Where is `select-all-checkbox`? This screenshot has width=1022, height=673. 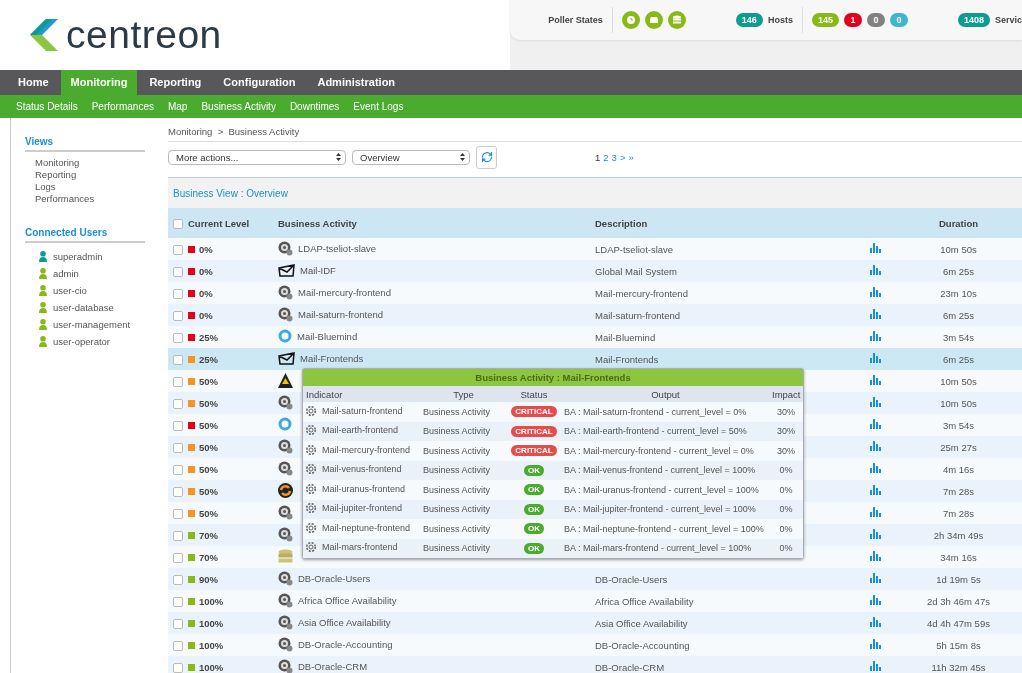
select-all-checkbox is located at coordinates (178, 223).